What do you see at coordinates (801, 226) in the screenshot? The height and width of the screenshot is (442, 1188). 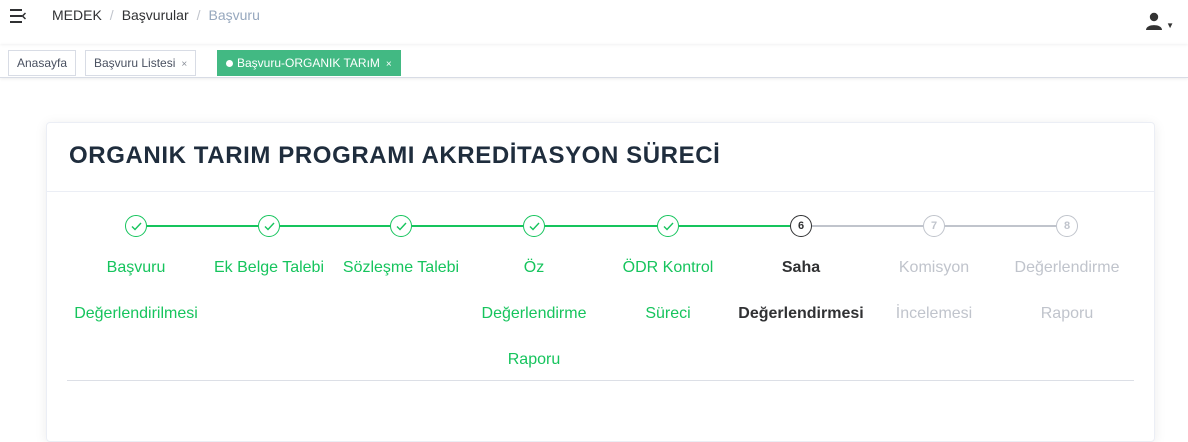 I see `step-number-6: 6` at bounding box center [801, 226].